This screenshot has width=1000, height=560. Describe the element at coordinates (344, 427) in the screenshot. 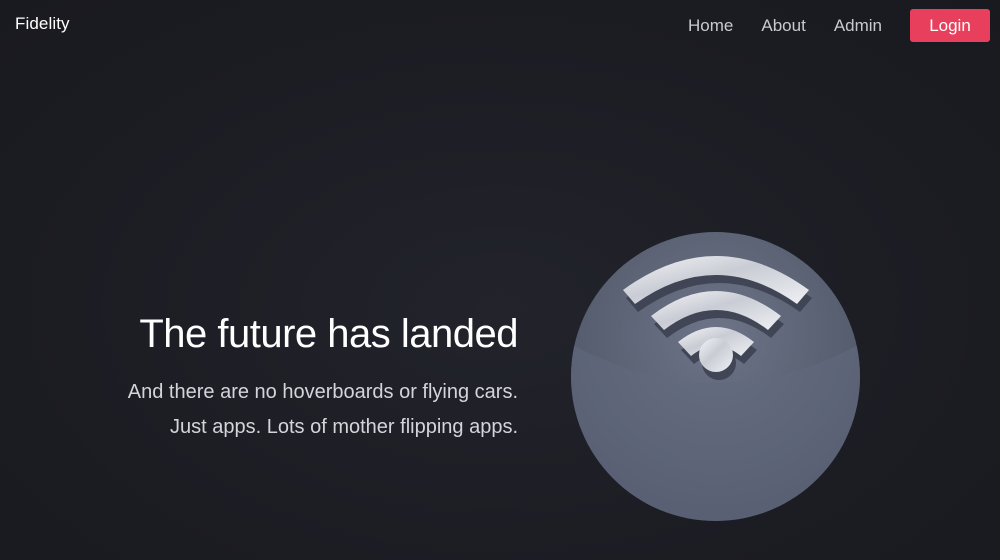

I see `hero-subtitle-line-2: Just apps. Lots of mother flipping apps.` at that location.